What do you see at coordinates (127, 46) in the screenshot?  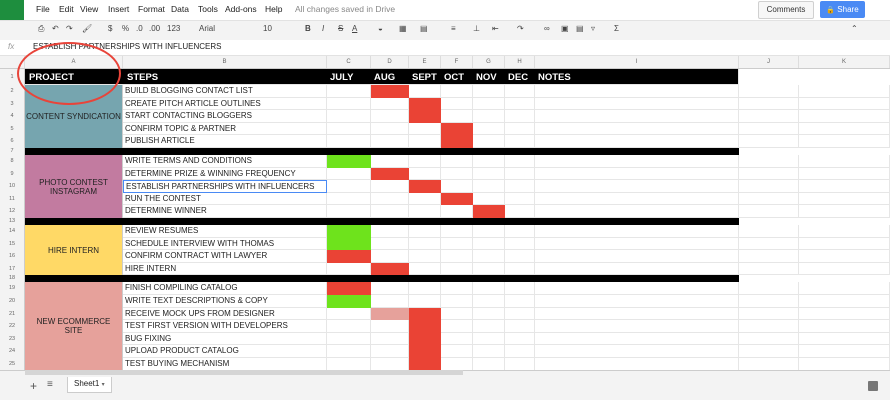 I see `formula-input: ESTABLISH PARTNERSHIPS WITH INFLUENCERS` at bounding box center [127, 46].